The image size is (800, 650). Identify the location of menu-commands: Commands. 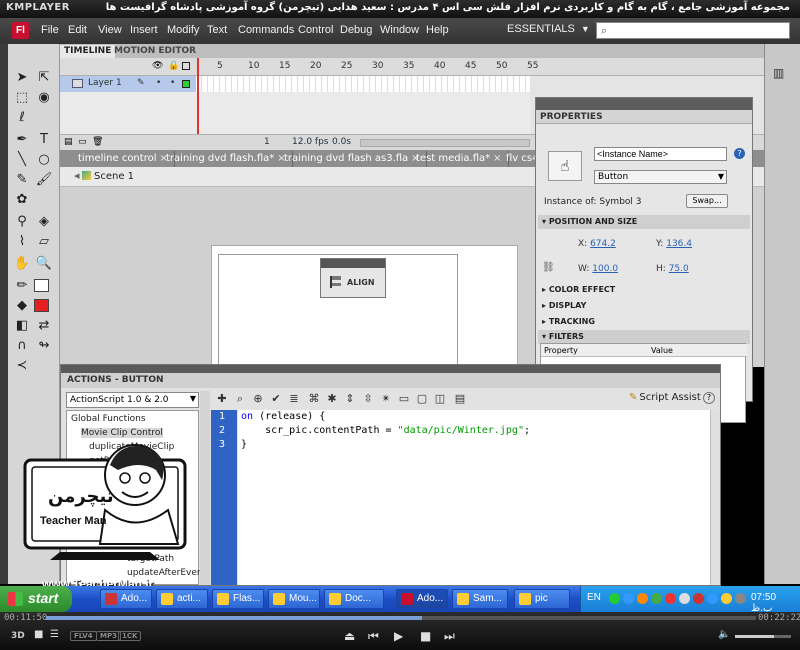
(266, 30).